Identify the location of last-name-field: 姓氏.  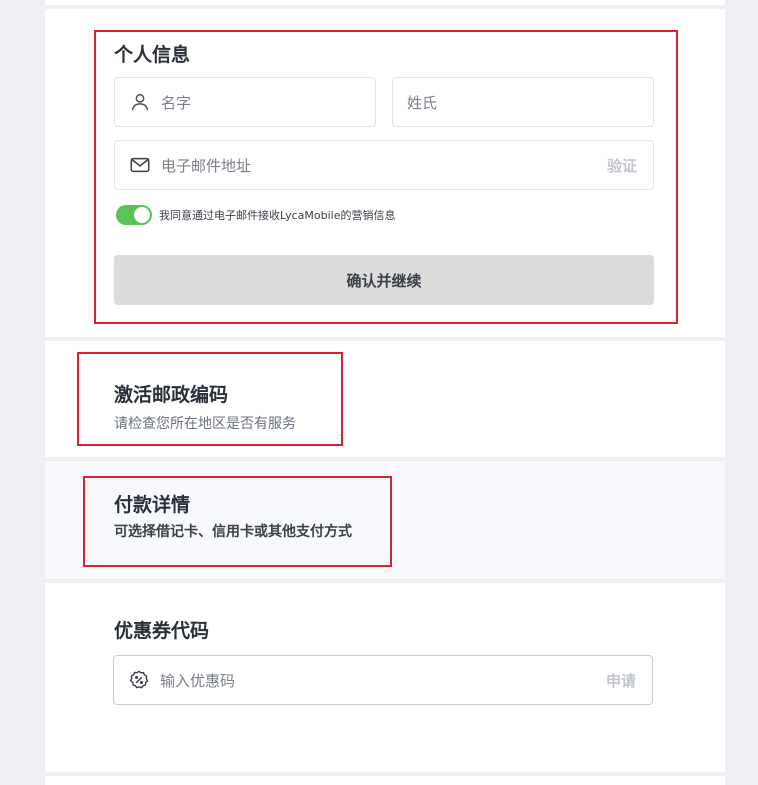
(523, 102).